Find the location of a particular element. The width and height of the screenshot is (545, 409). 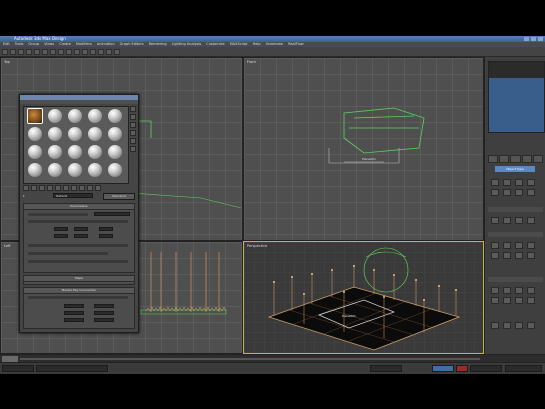

scale-icon is located at coordinates (69, 51).